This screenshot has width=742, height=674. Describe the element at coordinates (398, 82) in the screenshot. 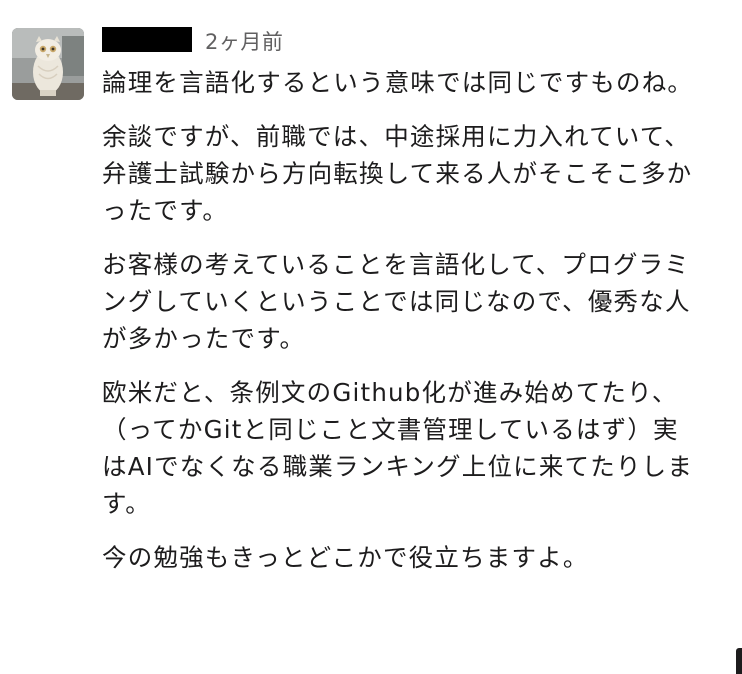

I see `message-paragraph-1: 論理を言語化するという意味では同じですものね。` at that location.